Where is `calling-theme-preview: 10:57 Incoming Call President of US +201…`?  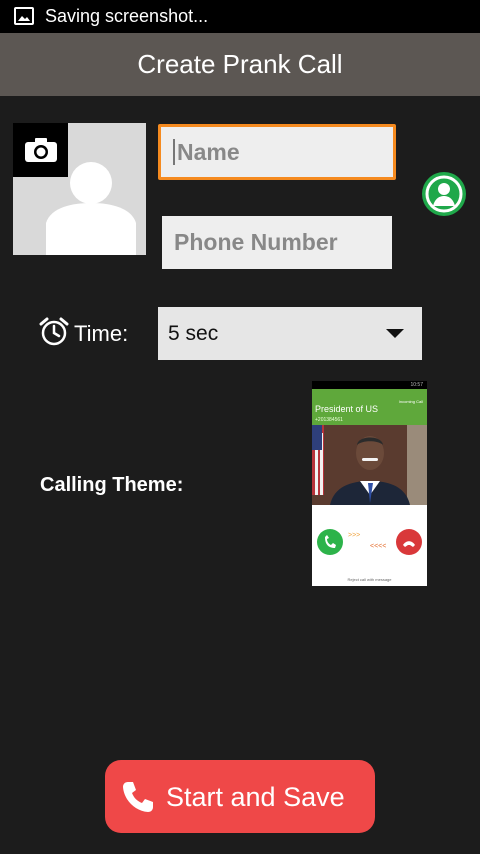 calling-theme-preview: 10:57 Incoming Call President of US +201… is located at coordinates (369, 483).